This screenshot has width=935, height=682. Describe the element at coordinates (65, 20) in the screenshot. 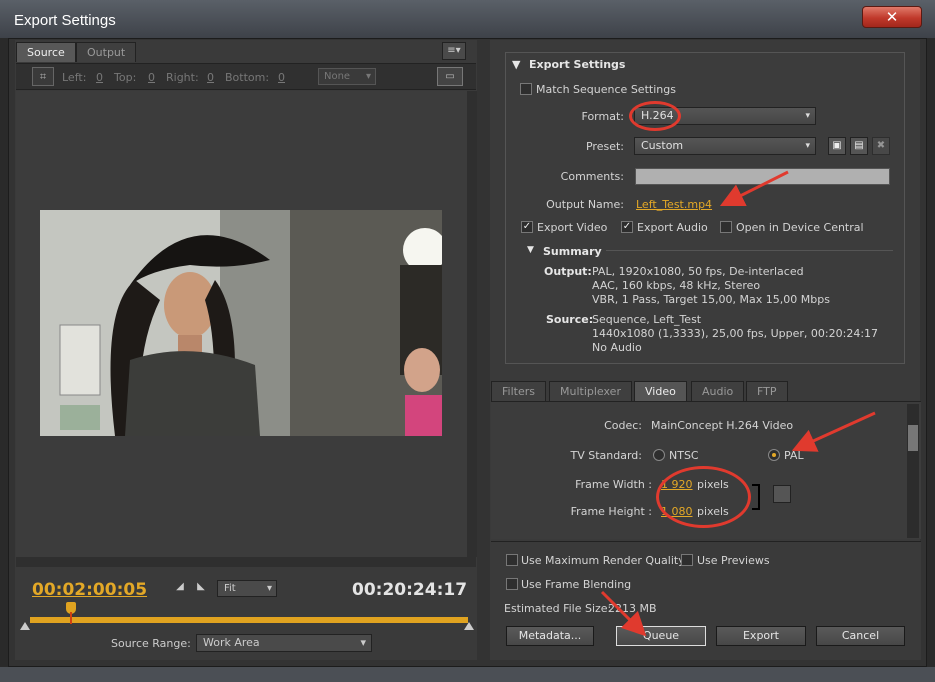

I see `window-title: Export Settings` at that location.